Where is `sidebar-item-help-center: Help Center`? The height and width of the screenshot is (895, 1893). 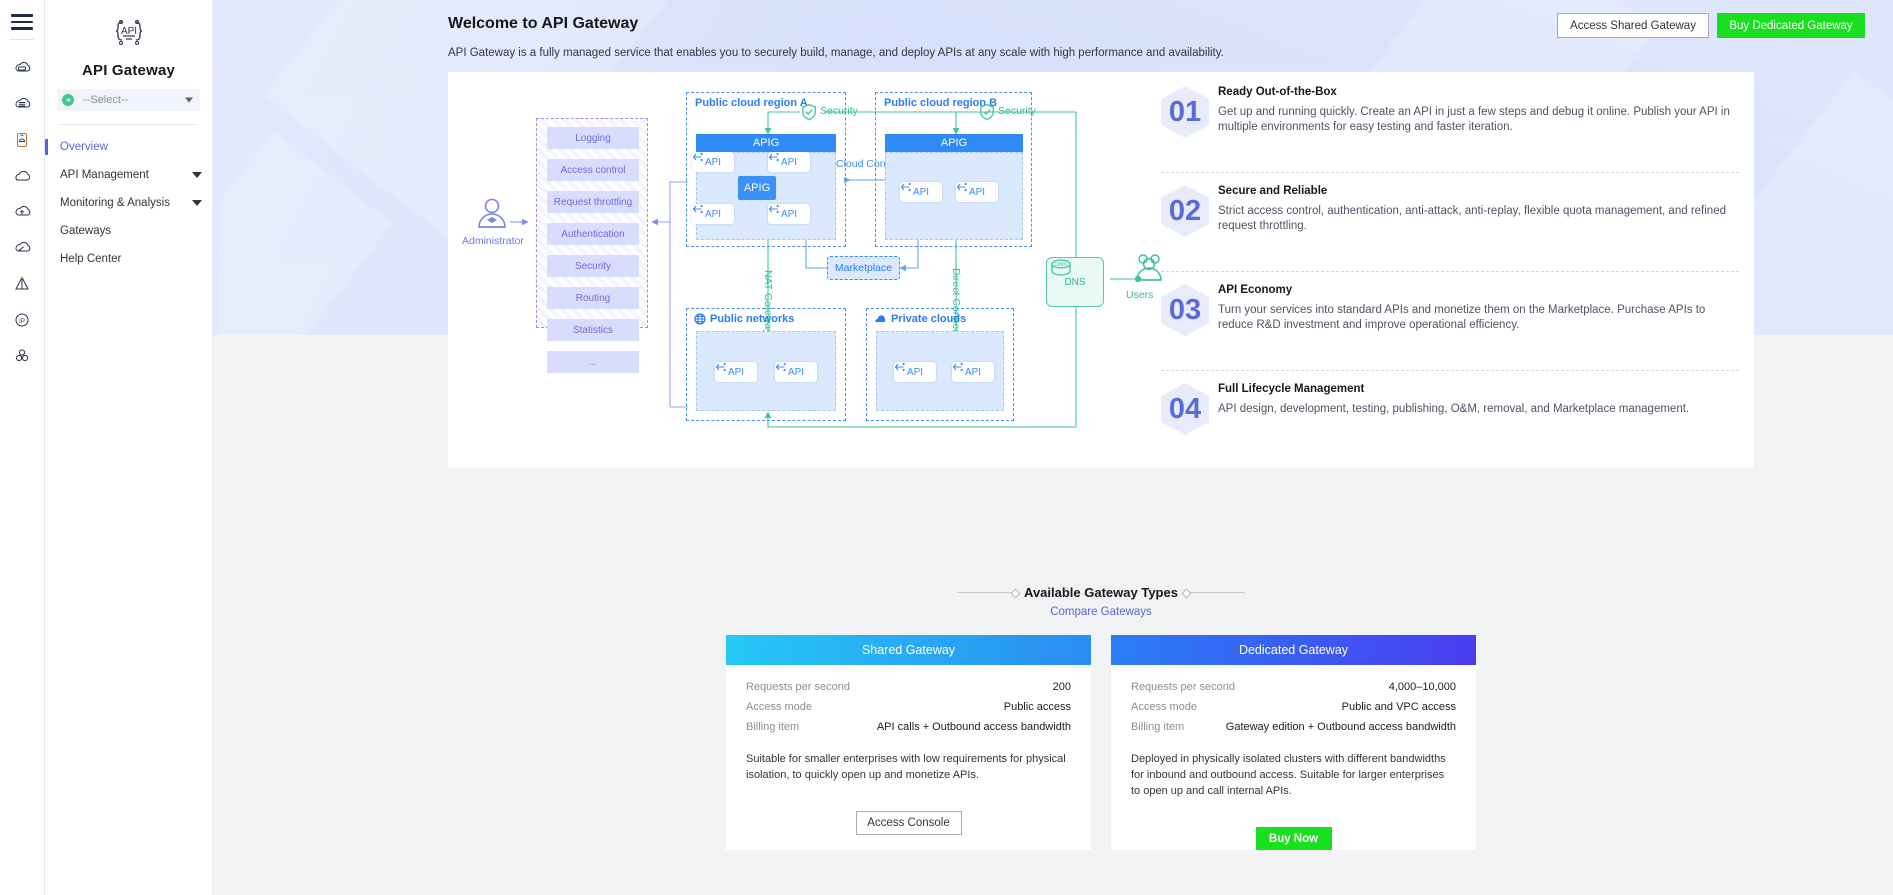 sidebar-item-help-center: Help Center is located at coordinates (128, 259).